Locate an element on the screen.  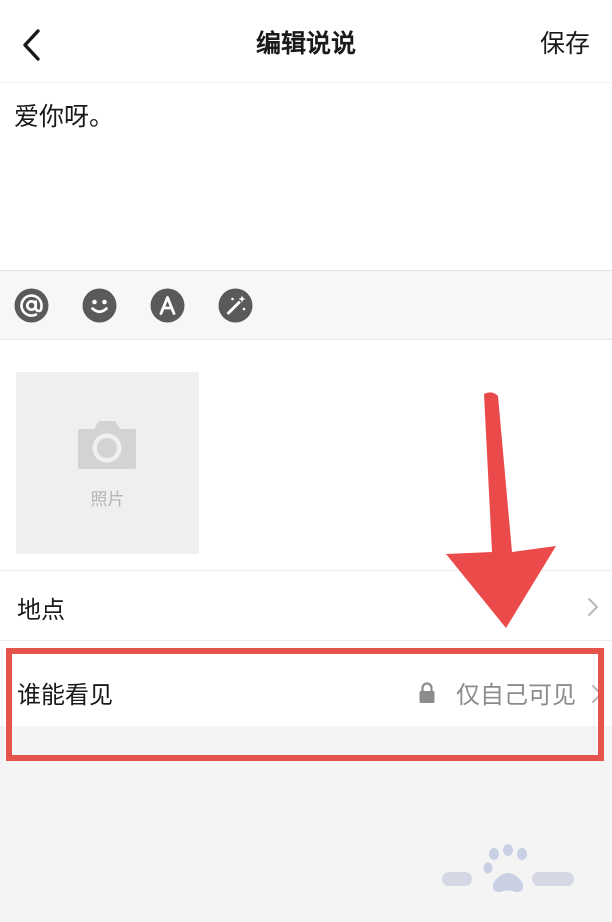
emoji-icon is located at coordinates (99, 305).